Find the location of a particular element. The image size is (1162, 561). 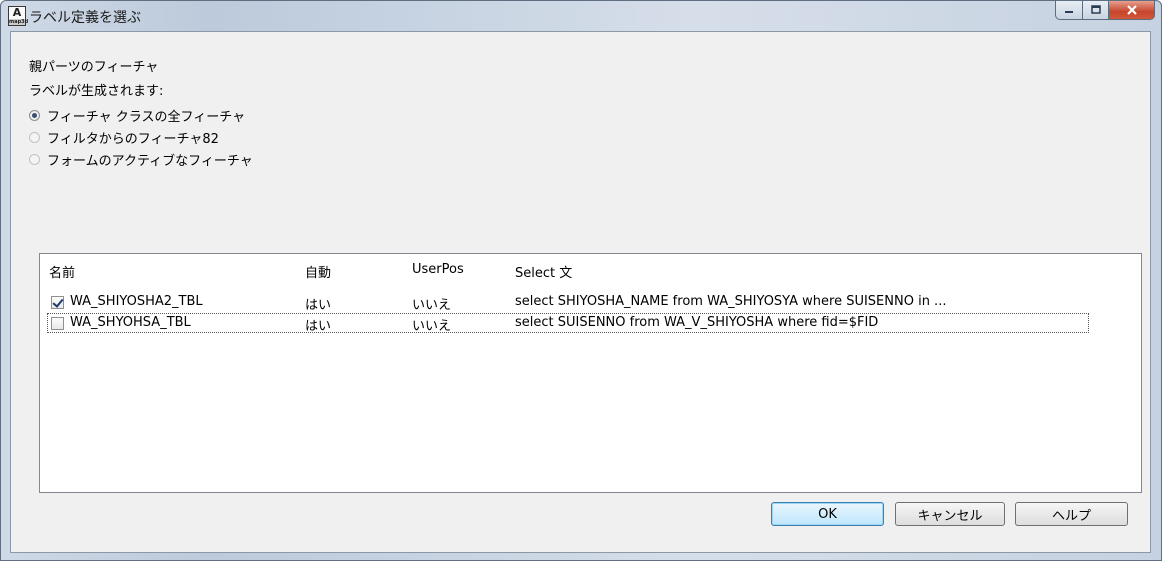

minimize-icon is located at coordinates (1069, 12).